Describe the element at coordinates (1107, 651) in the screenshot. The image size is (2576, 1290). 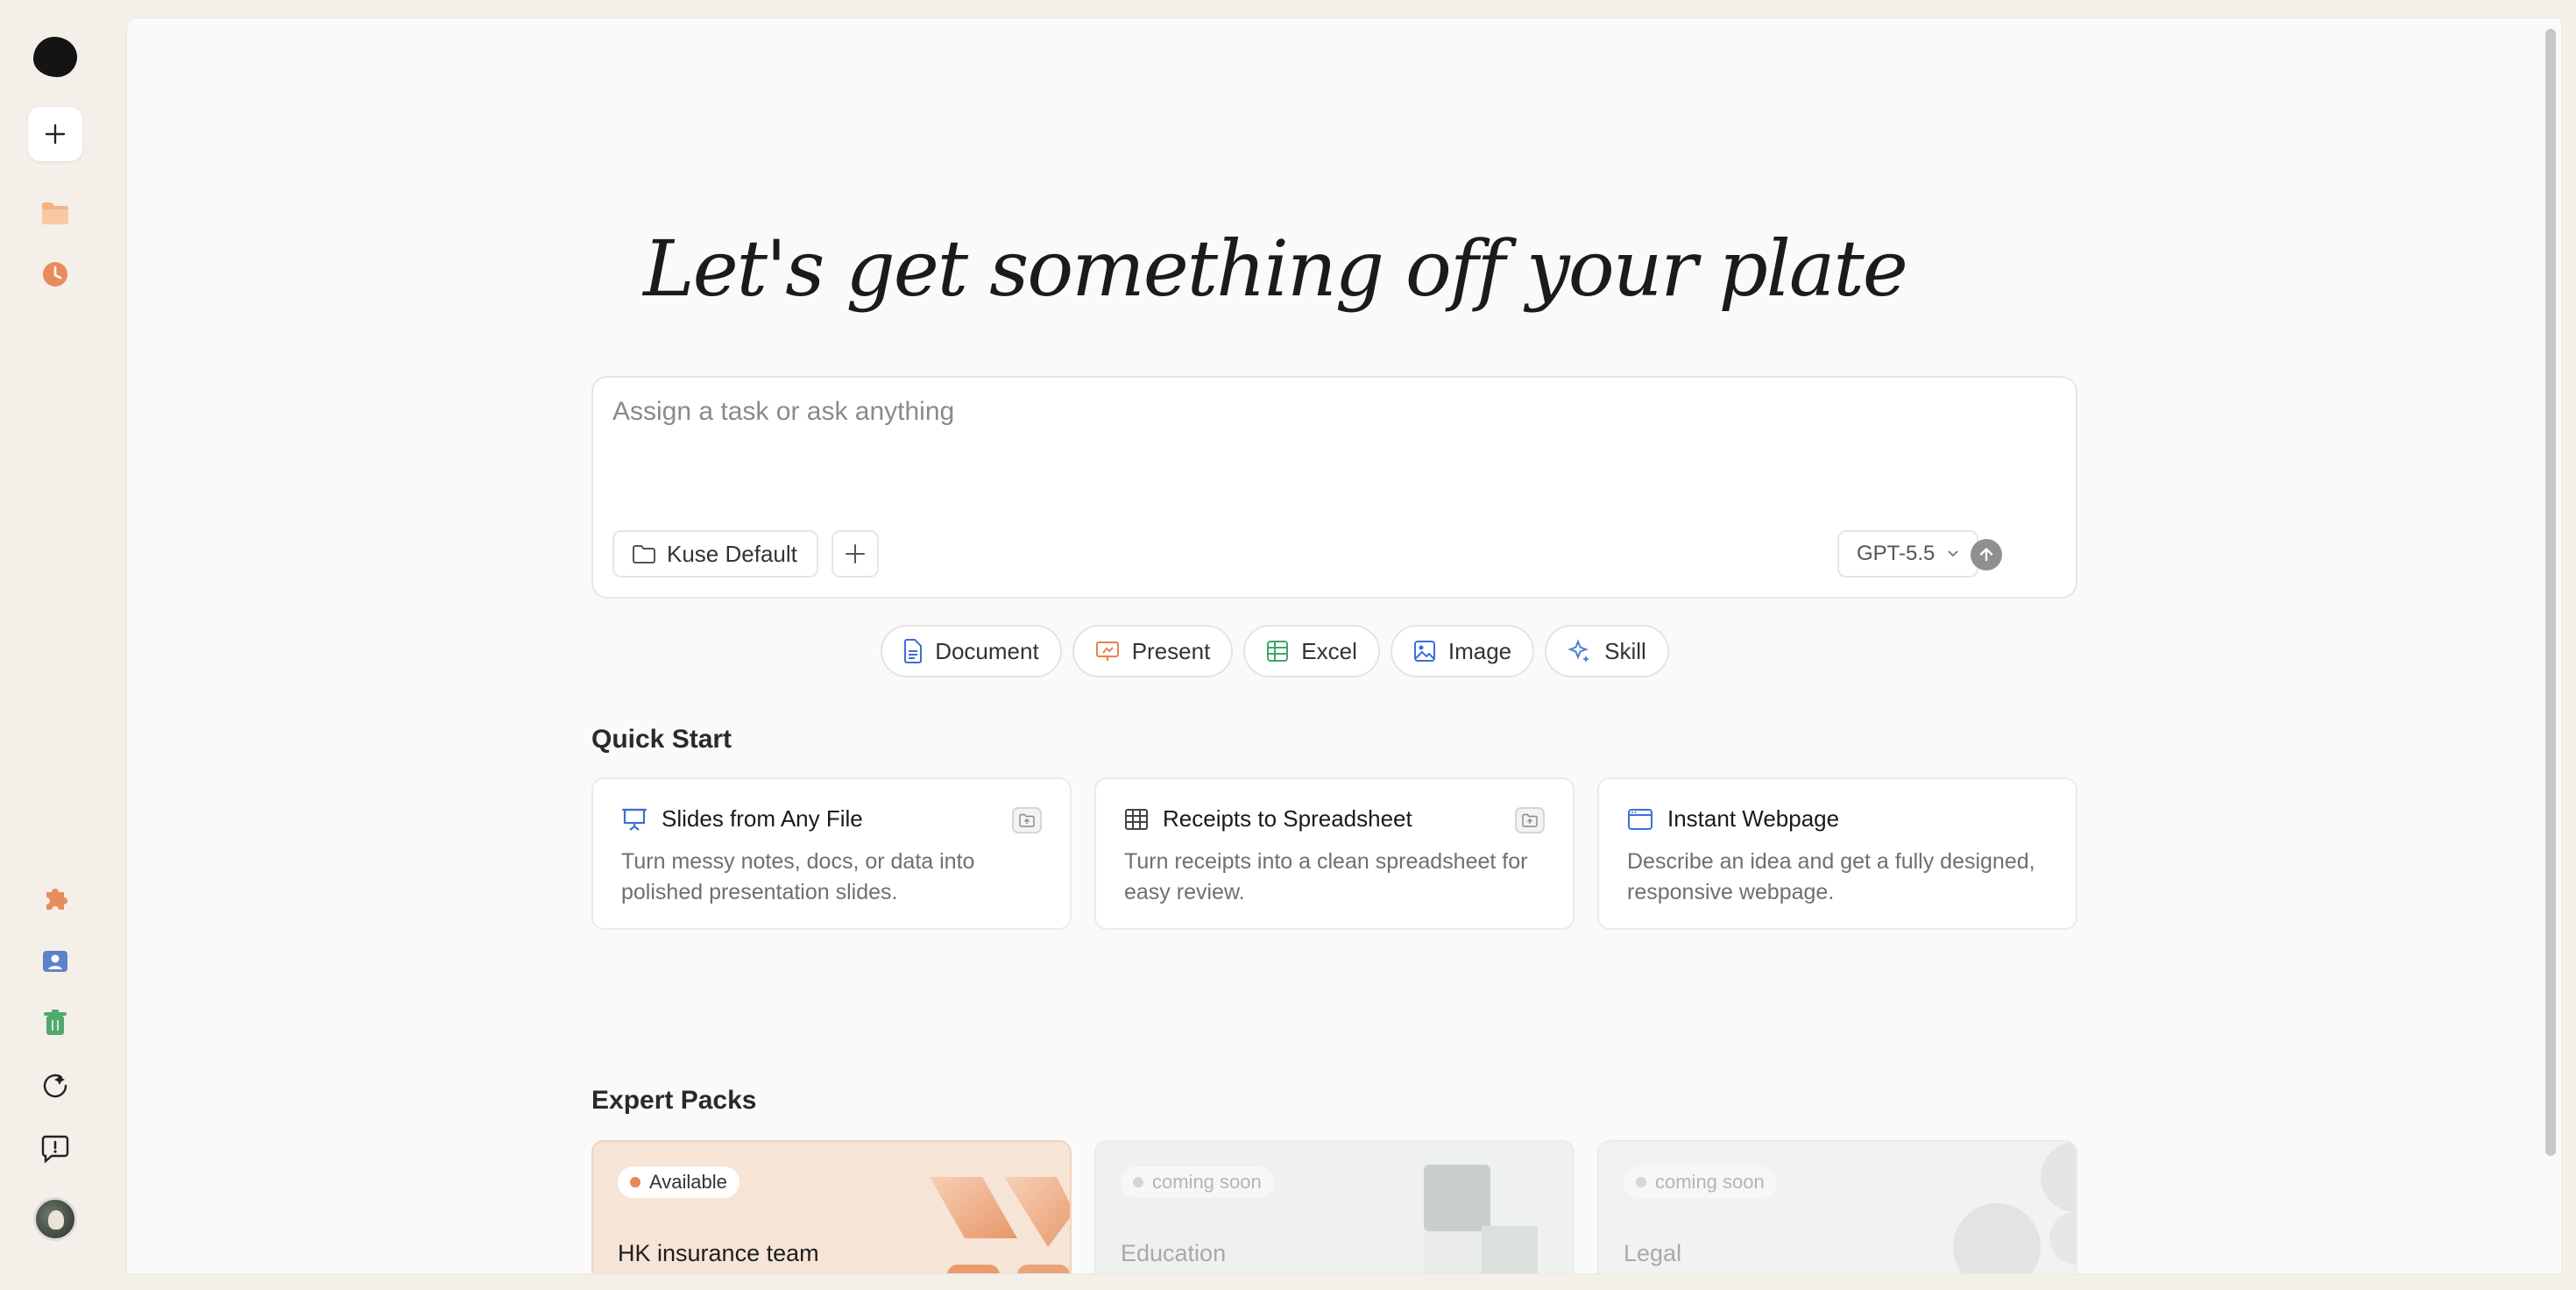
I see `presentation-icon` at that location.